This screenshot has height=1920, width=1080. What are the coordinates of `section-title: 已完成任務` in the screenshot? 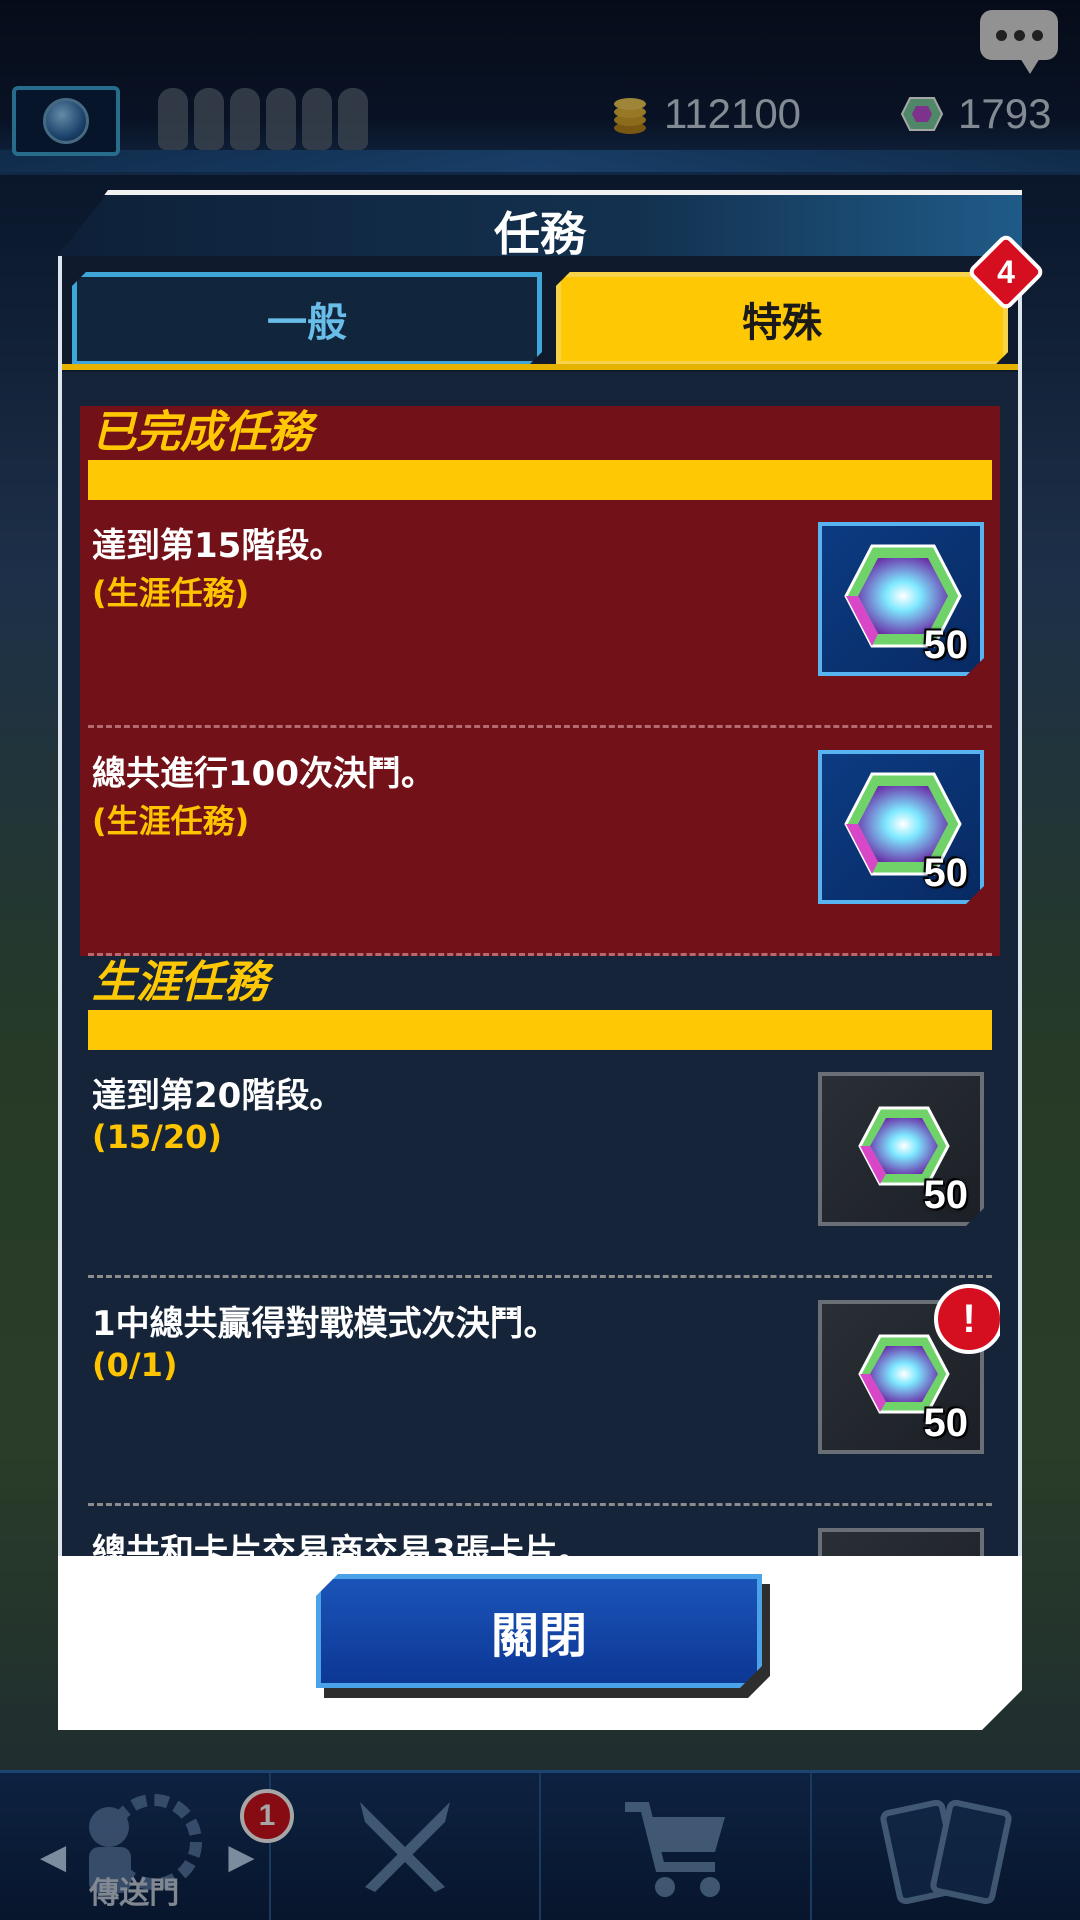 It's located at (202, 432).